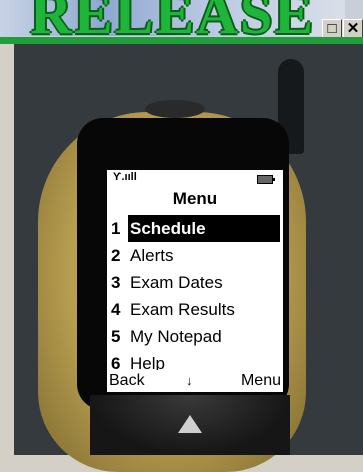  I want to click on release-banner-text: RELEASE, so click(172, 18).